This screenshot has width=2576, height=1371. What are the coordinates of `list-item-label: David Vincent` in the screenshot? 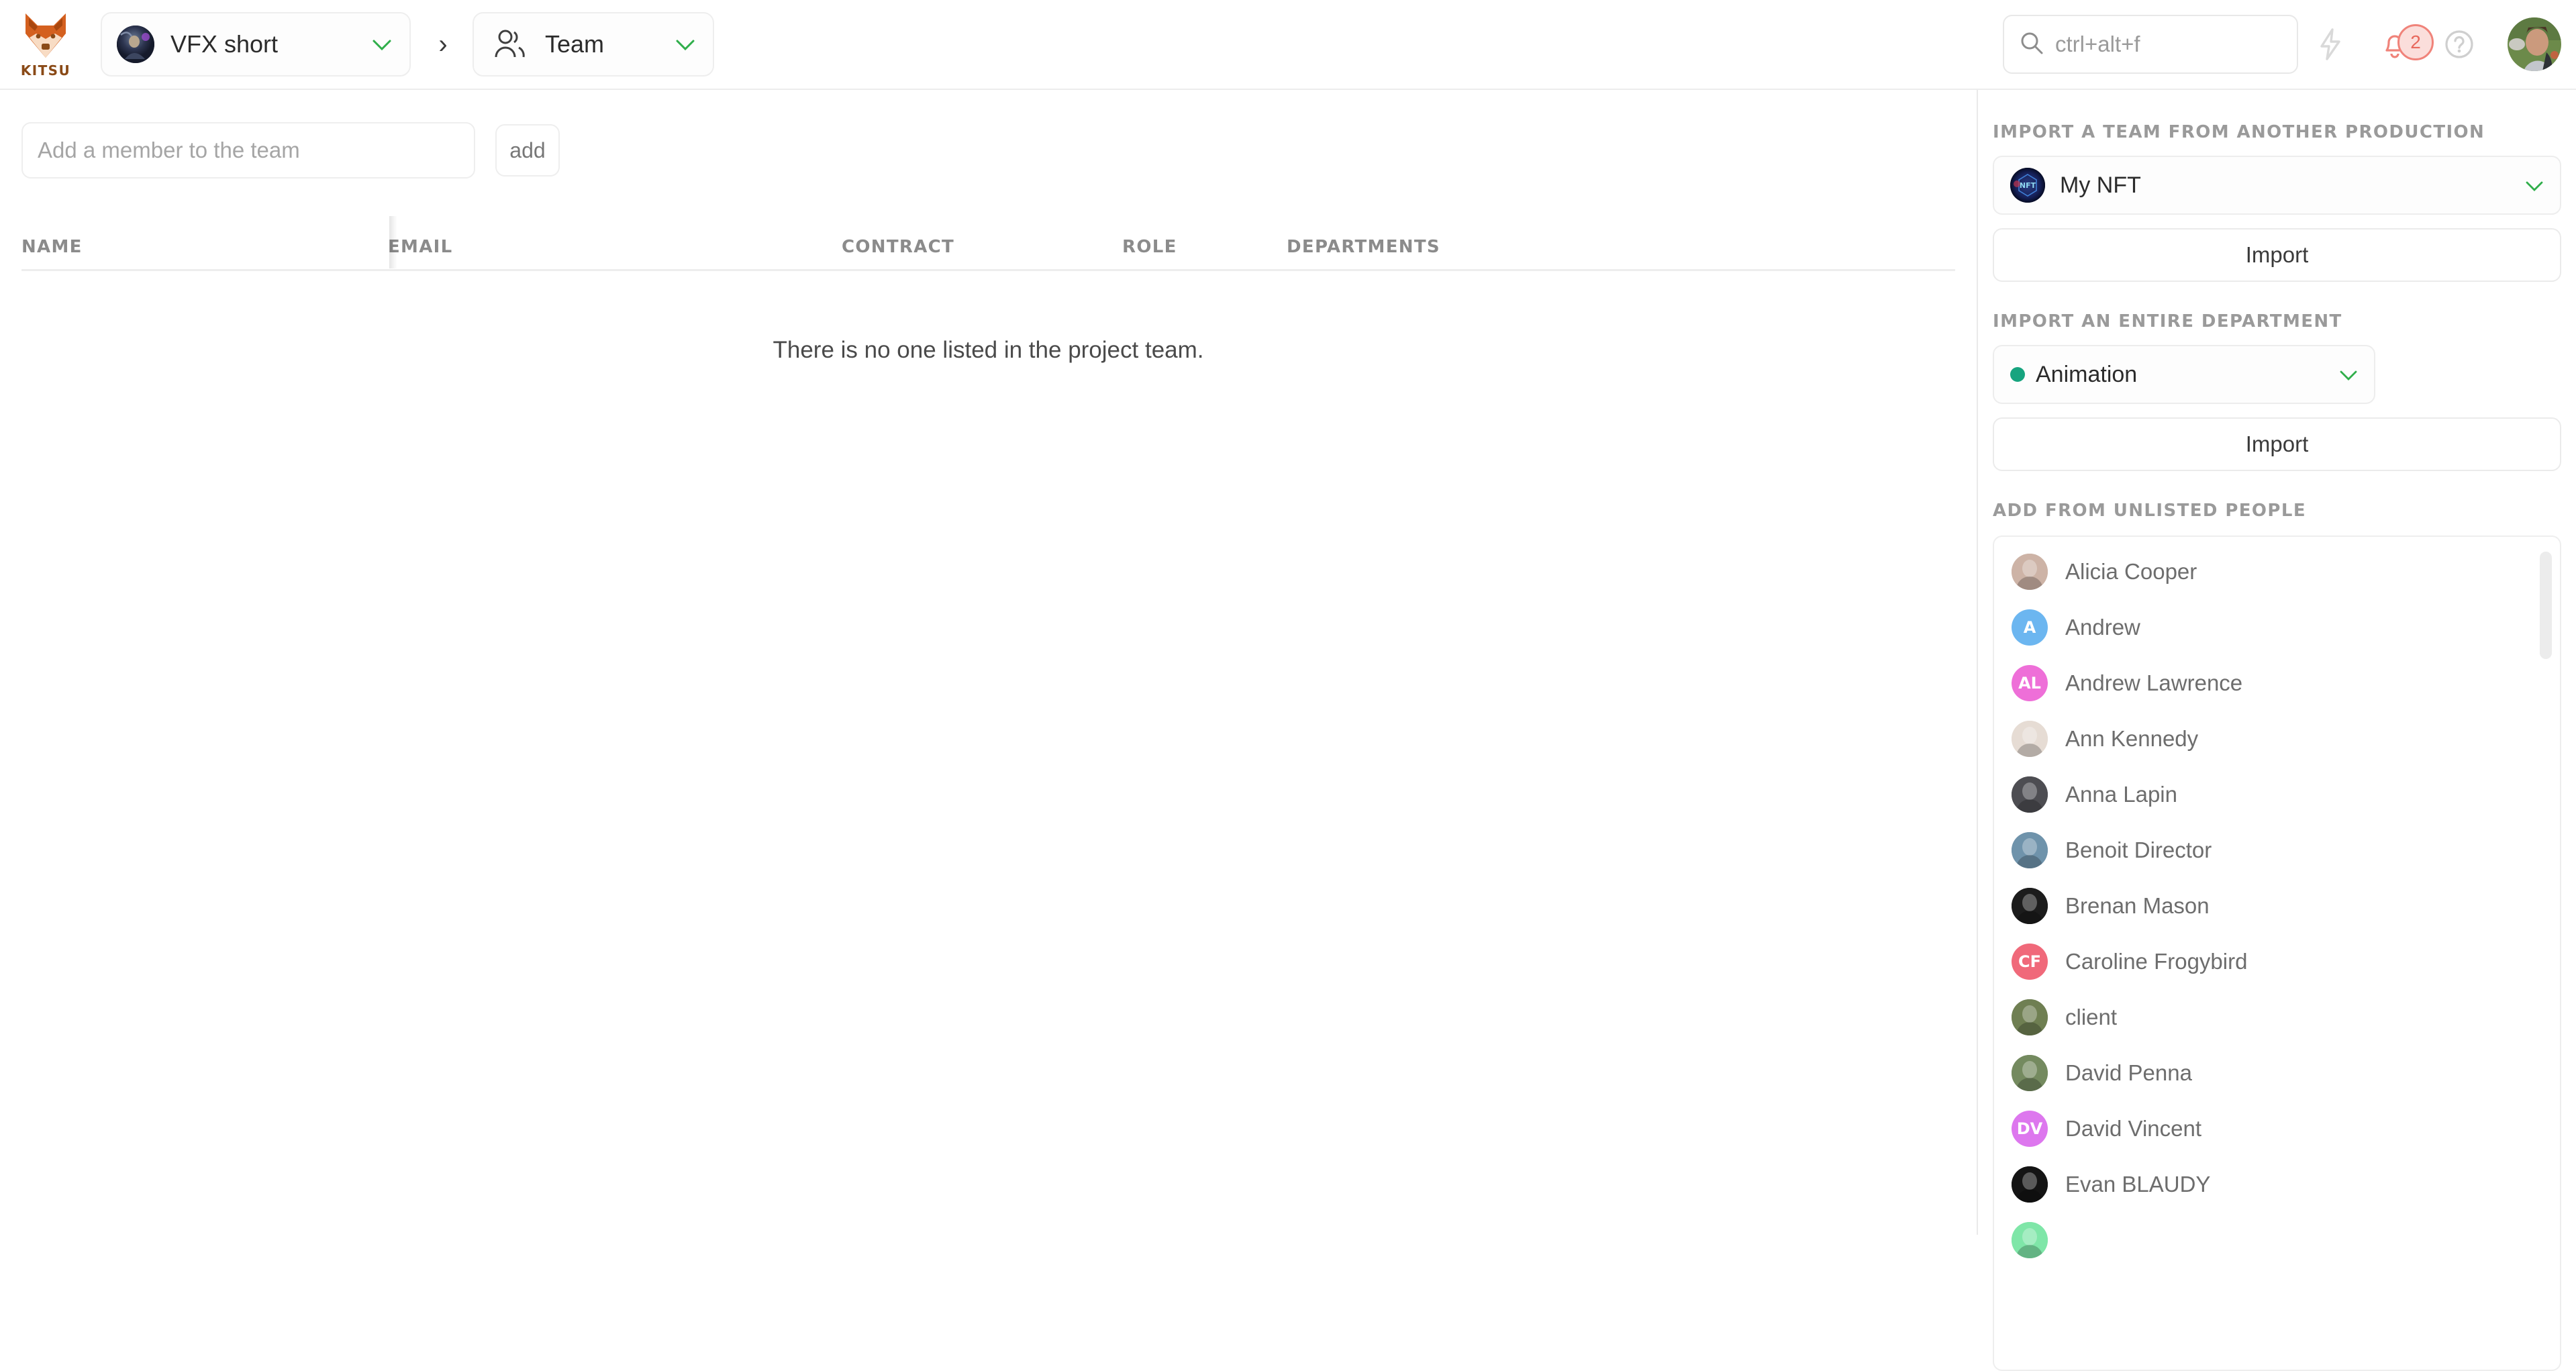 It's located at (2133, 1128).